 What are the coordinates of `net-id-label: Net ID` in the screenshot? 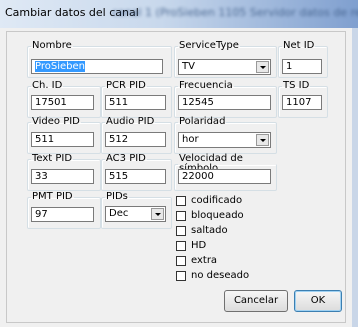 It's located at (299, 45).